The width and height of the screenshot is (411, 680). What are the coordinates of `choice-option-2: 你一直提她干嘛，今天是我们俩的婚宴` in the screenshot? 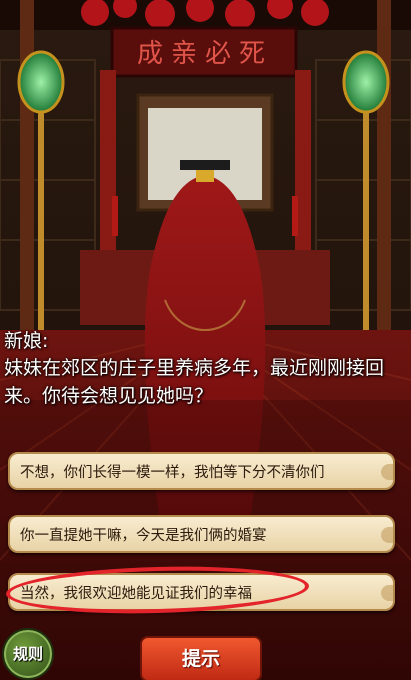 It's located at (201, 534).